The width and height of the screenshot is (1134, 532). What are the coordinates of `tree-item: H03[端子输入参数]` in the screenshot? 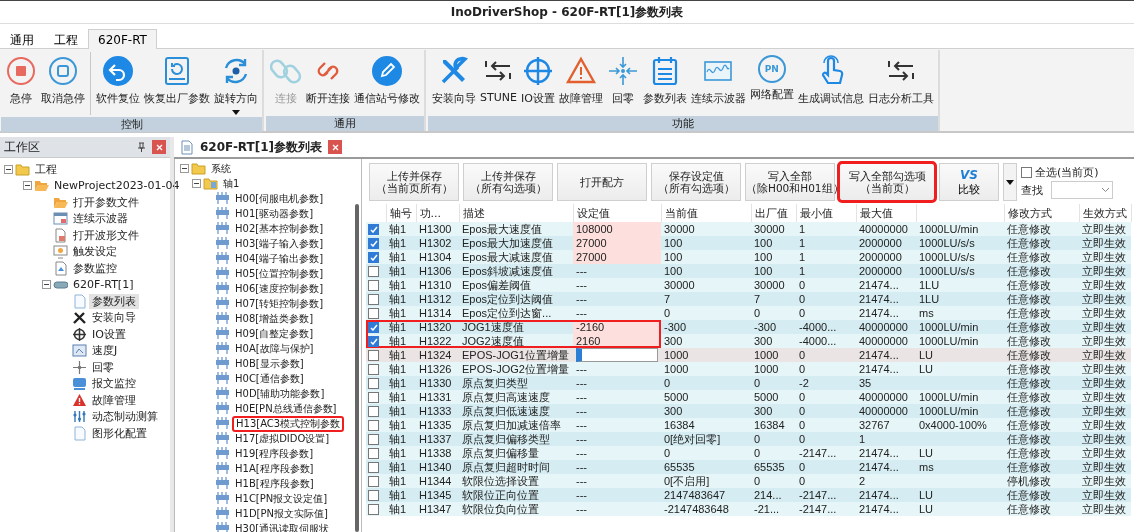 It's located at (279, 243).